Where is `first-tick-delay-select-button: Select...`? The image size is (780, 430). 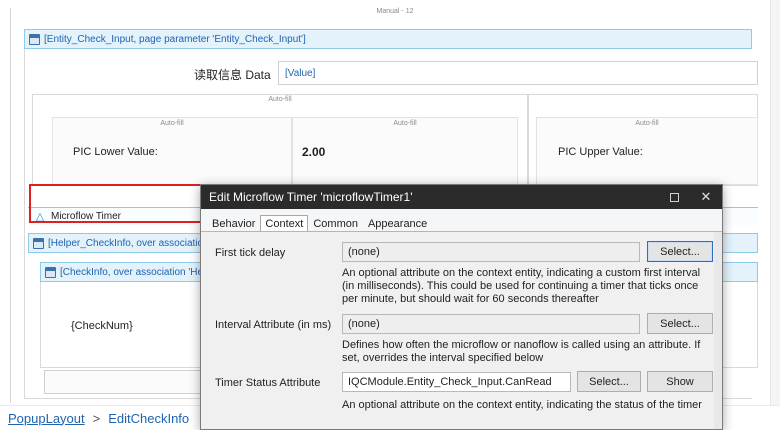
first-tick-delay-select-button: Select... is located at coordinates (680, 251).